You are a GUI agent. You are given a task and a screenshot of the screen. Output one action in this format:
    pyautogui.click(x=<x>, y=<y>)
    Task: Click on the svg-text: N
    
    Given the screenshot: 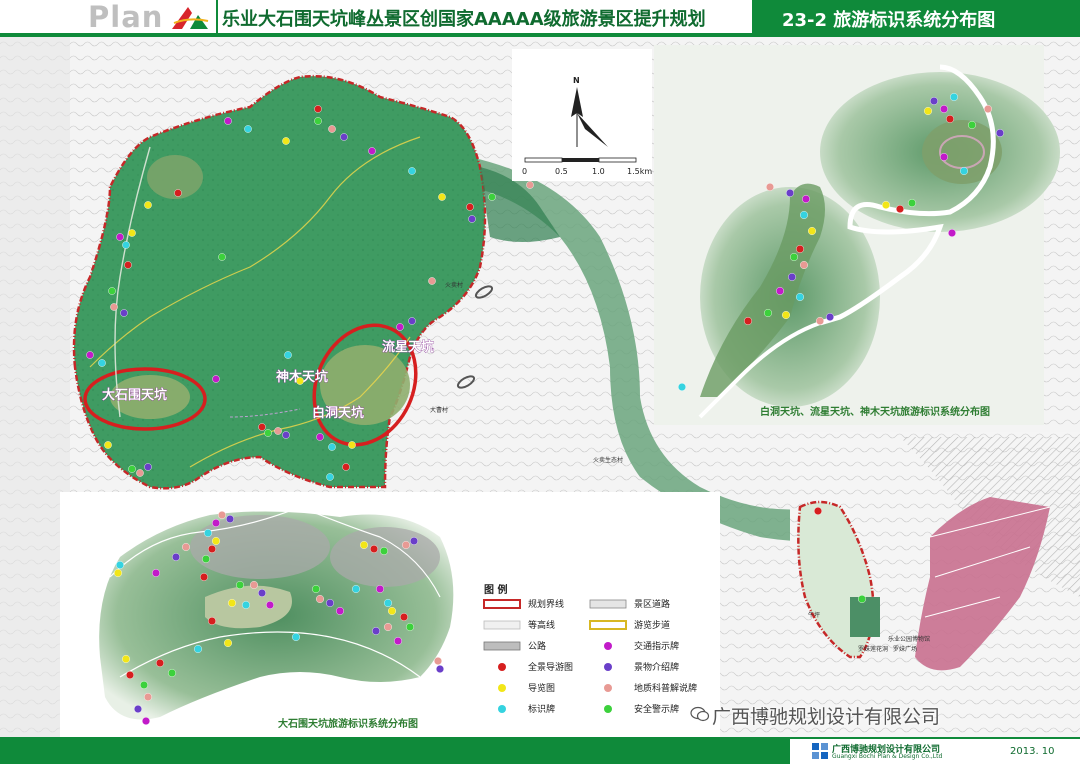 What is the action you would take?
    pyautogui.click(x=576, y=80)
    